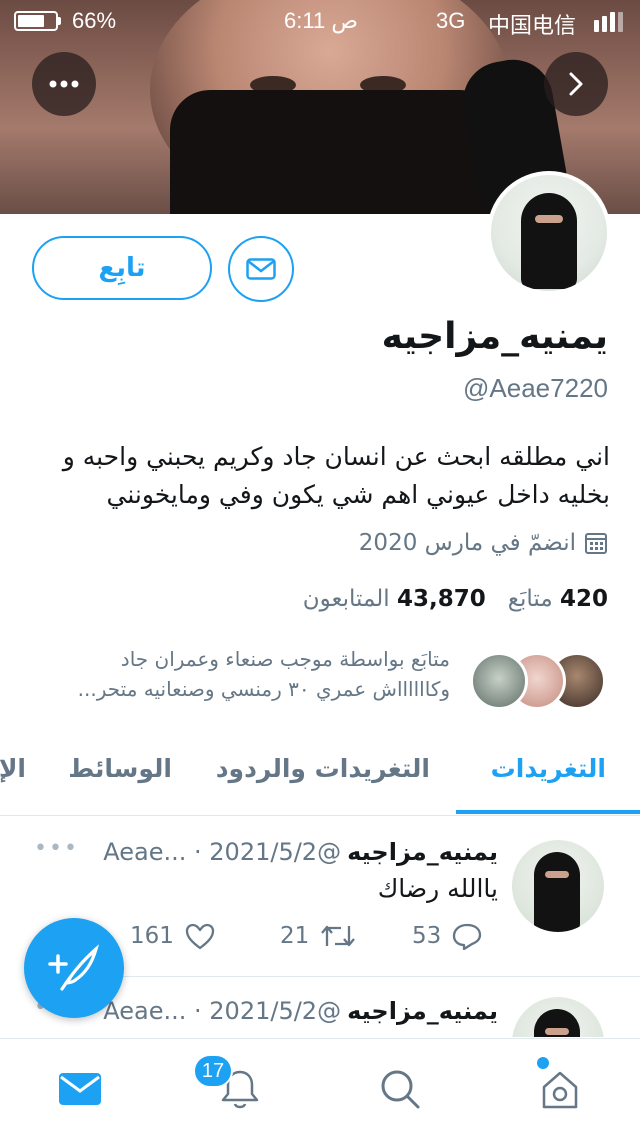  Describe the element at coordinates (394, 599) in the screenshot. I see `followers-stat: 43,870 المتابعون` at that location.